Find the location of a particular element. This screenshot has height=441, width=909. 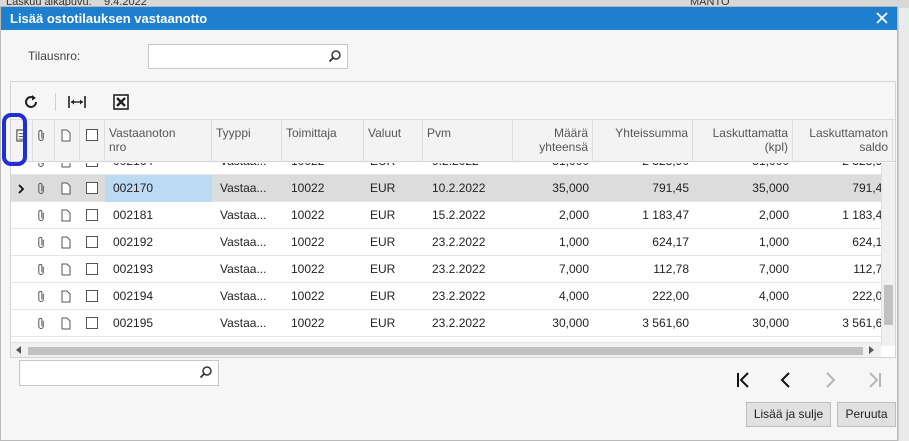

first-page-icon is located at coordinates (743, 380).